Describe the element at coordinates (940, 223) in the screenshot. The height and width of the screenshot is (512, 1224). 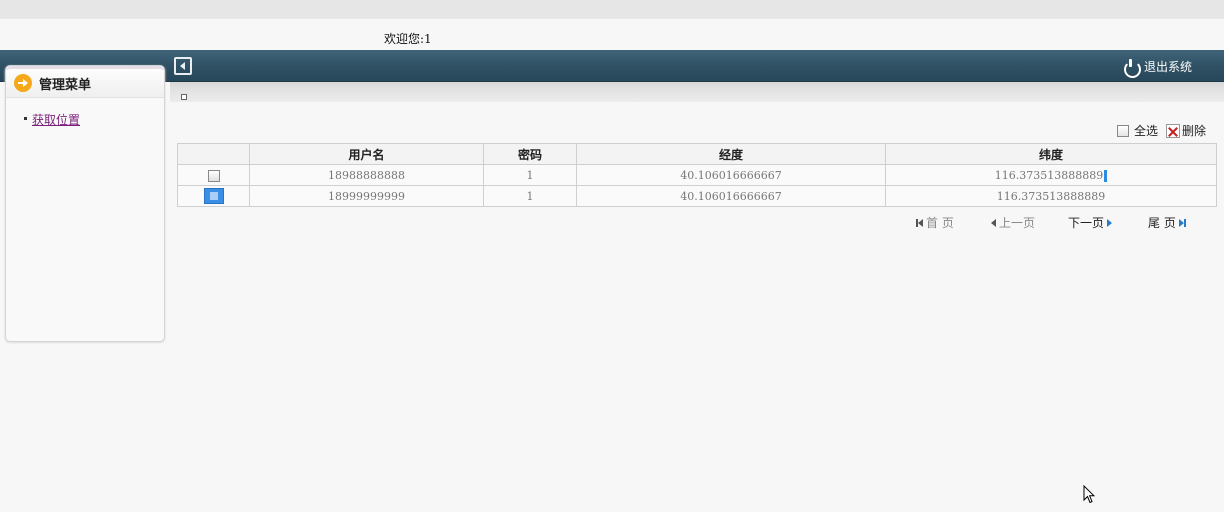
I see `first-page-label: 首 页` at that location.